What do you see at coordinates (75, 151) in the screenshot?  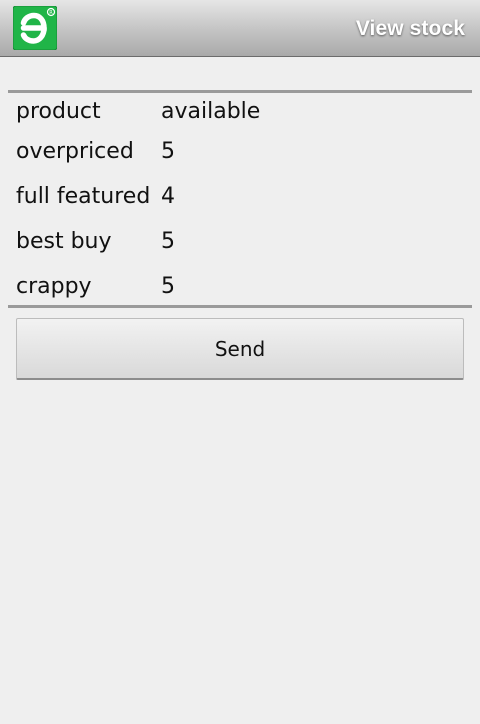 I see `product-name: overpriced` at bounding box center [75, 151].